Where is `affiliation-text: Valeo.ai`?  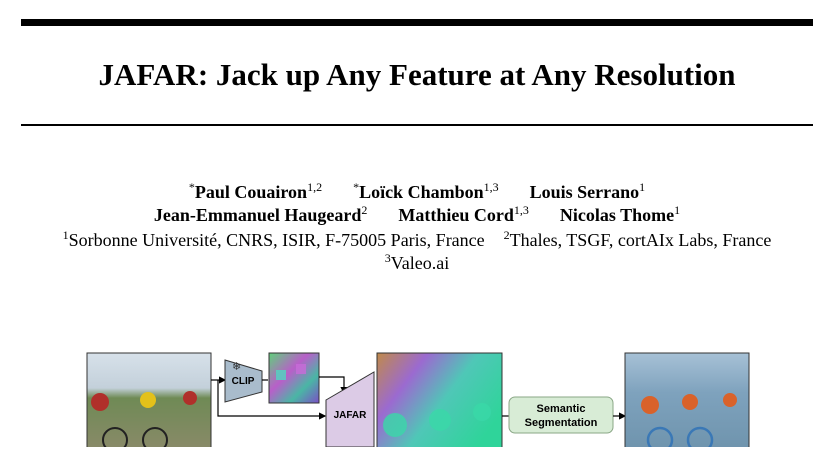
affiliation-text: Valeo.ai is located at coordinates (420, 263).